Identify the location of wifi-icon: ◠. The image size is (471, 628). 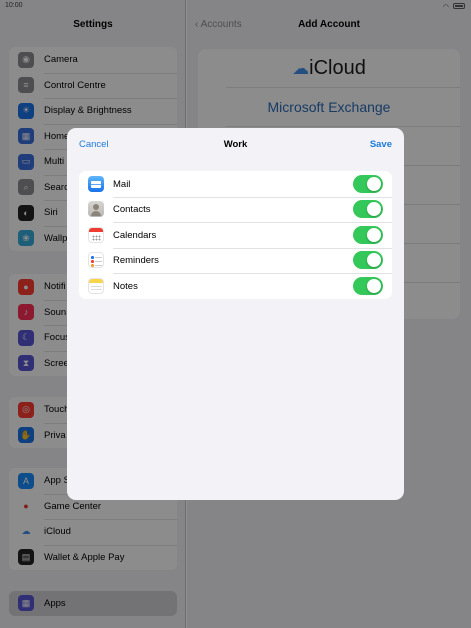
(445, 7).